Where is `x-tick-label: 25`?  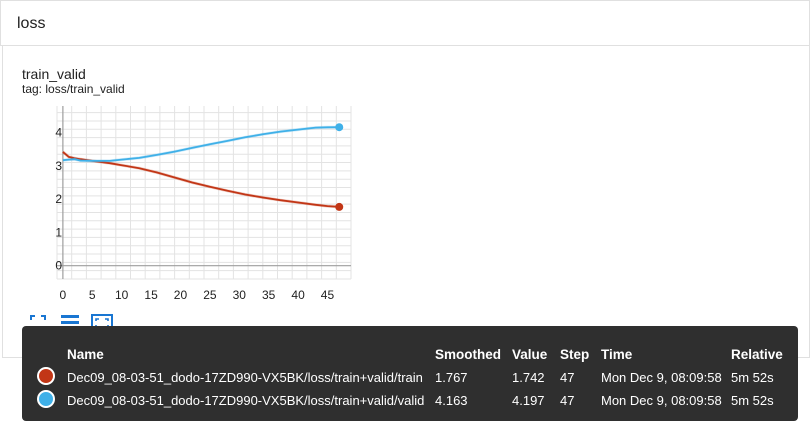
x-tick-label: 25 is located at coordinates (210, 295).